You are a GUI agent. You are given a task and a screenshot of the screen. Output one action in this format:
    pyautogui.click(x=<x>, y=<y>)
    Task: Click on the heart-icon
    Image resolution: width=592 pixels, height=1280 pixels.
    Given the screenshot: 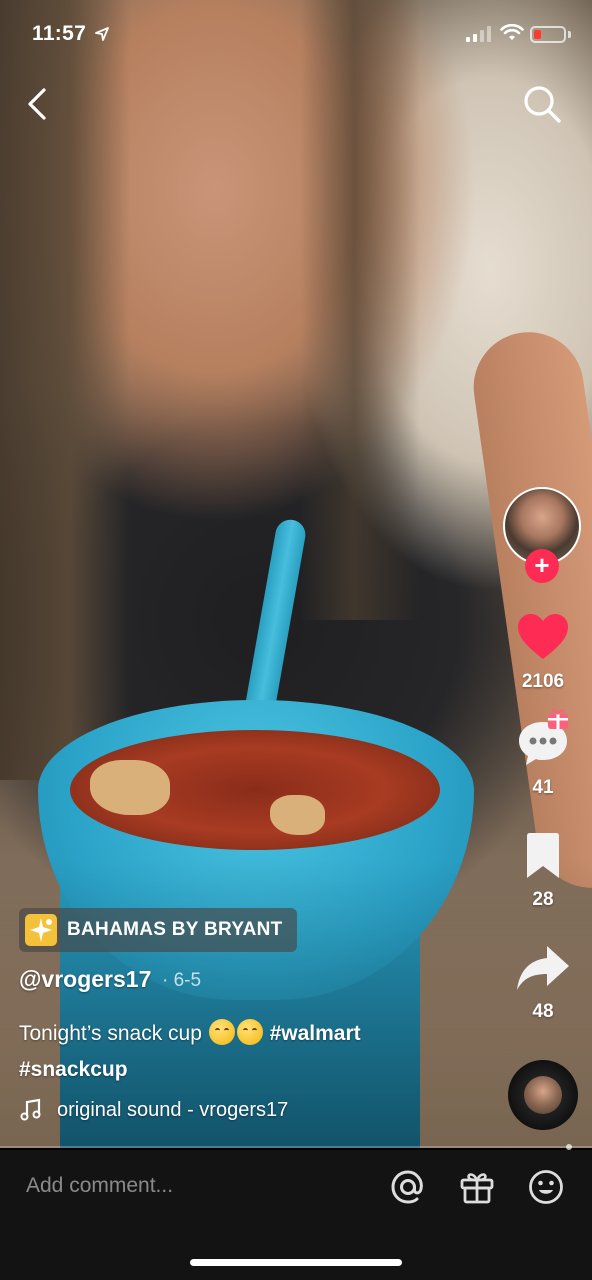 What is the action you would take?
    pyautogui.click(x=543, y=636)
    